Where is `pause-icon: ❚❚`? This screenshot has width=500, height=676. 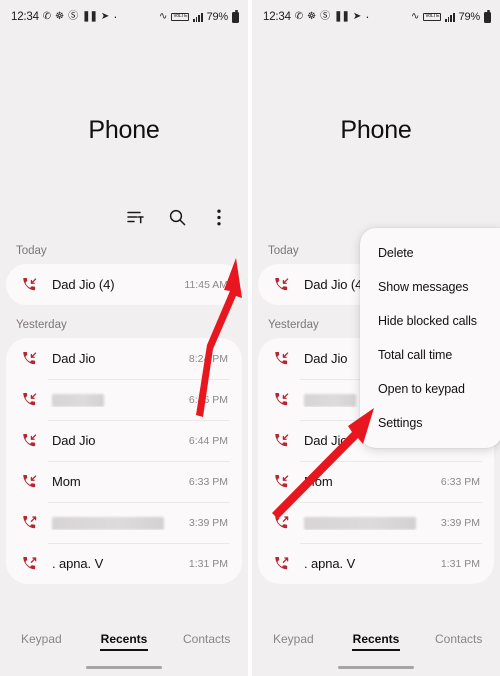
pause-icon: ❚❚ is located at coordinates (342, 16).